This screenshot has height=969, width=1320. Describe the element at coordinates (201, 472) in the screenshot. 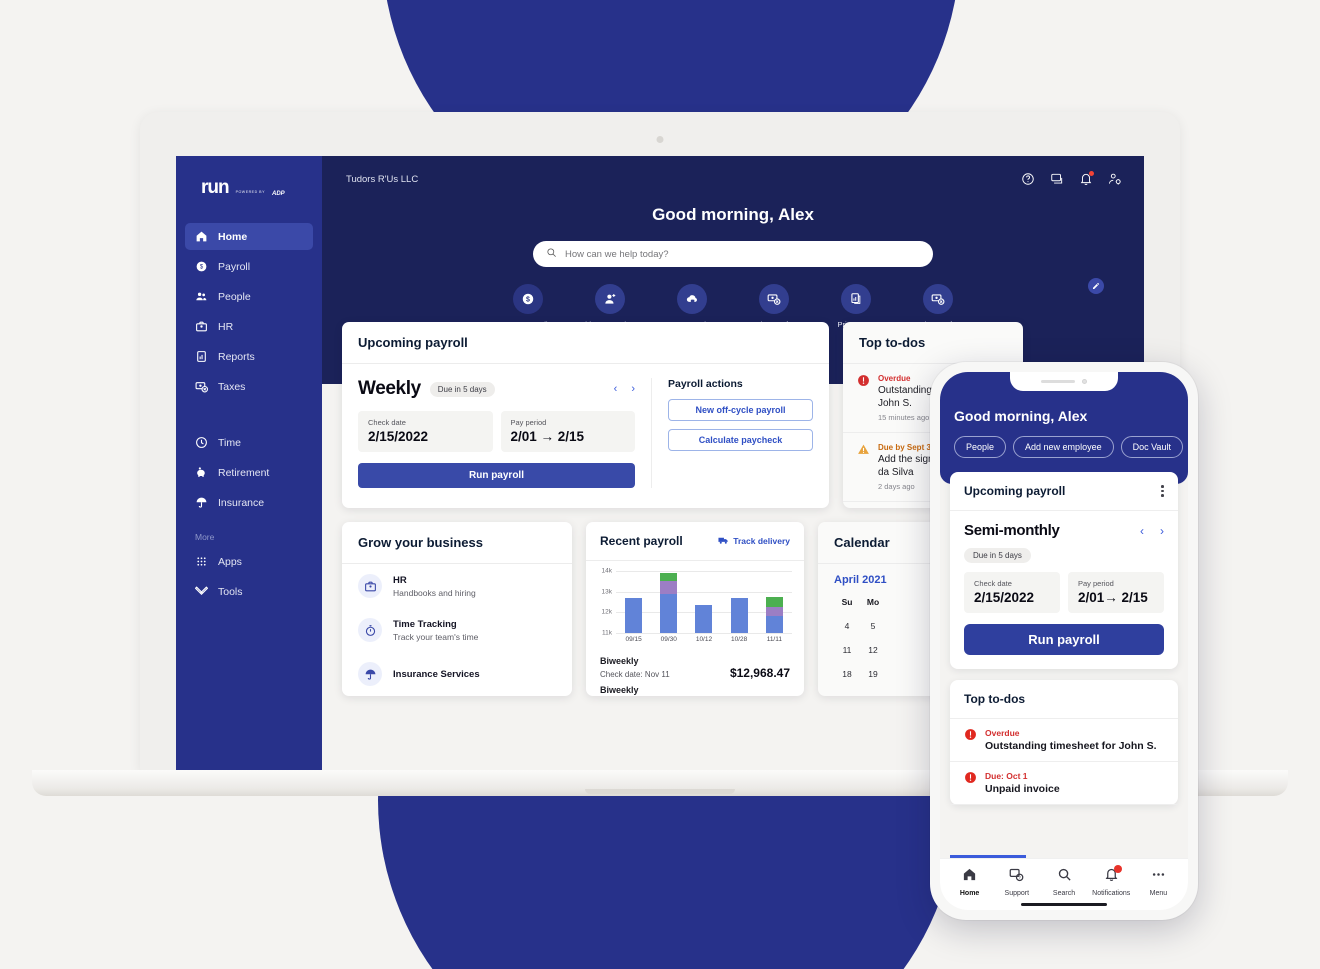

I see `piggy-bank-icon` at that location.